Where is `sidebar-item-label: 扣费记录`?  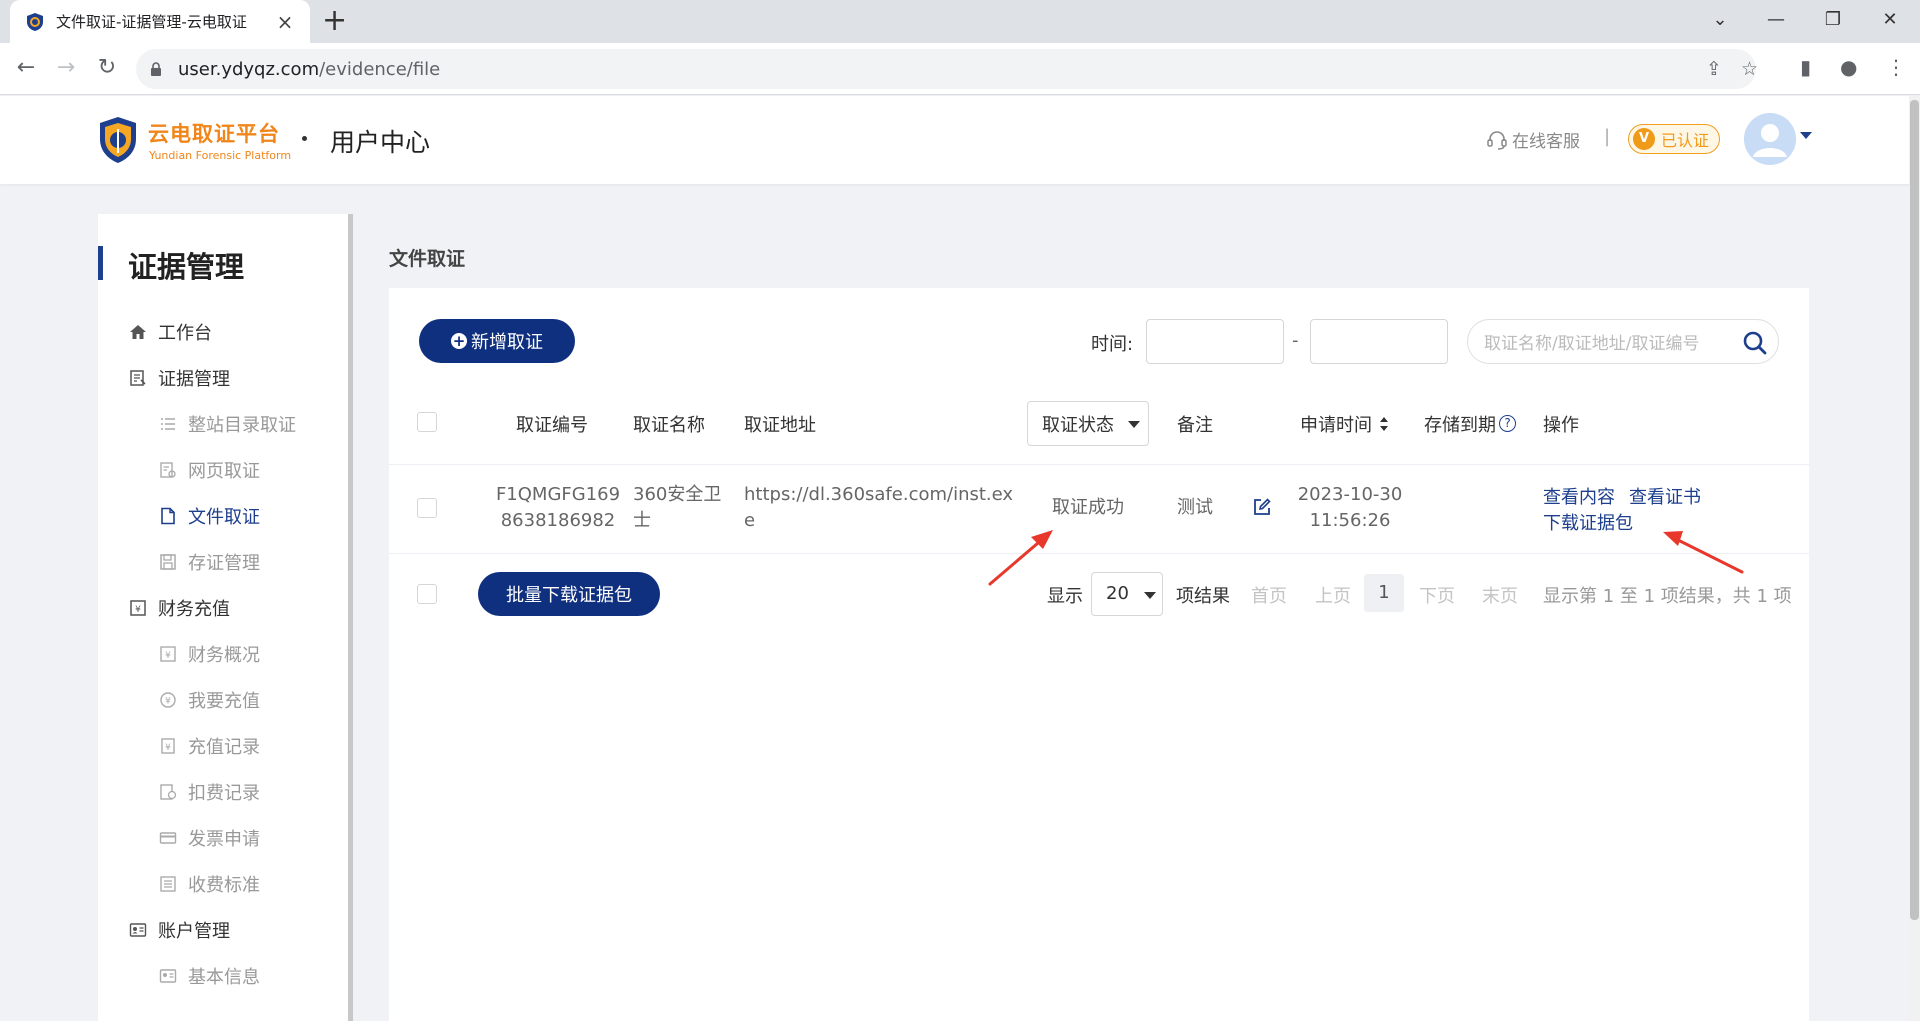 sidebar-item-label: 扣费记录 is located at coordinates (224, 793).